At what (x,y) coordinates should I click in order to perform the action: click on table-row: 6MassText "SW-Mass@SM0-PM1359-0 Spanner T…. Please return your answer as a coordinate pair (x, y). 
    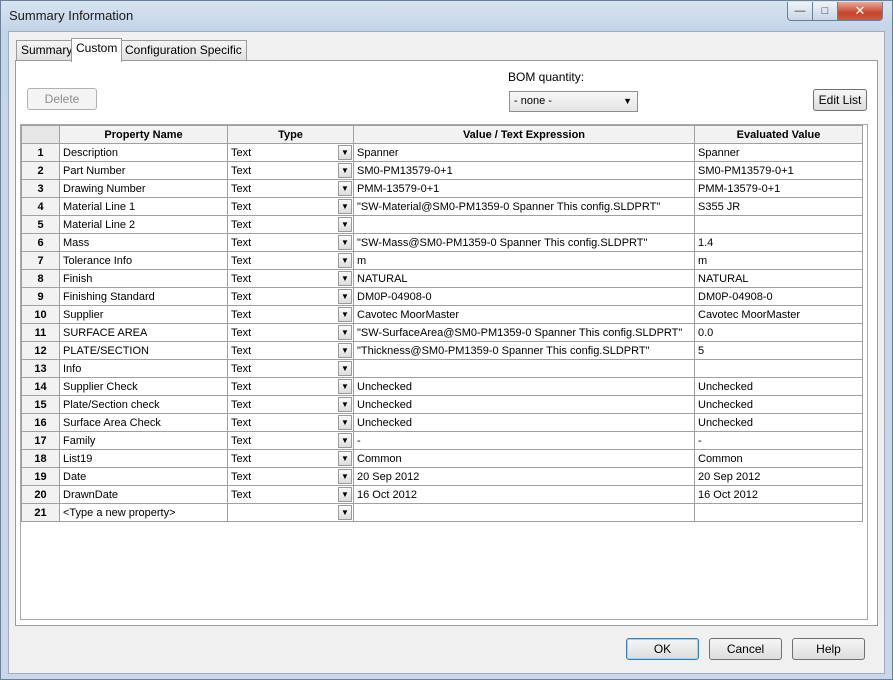
    Looking at the image, I should click on (442, 242).